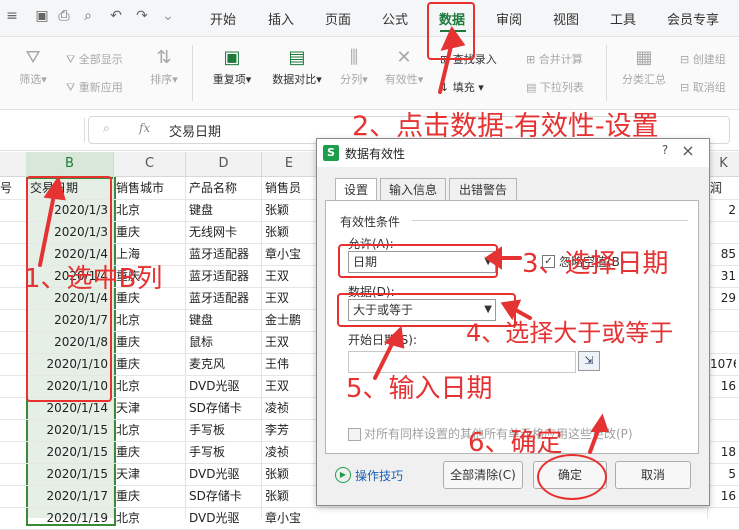 This screenshot has height=530, width=739. I want to click on cell-product: 麦克风, so click(225, 364).